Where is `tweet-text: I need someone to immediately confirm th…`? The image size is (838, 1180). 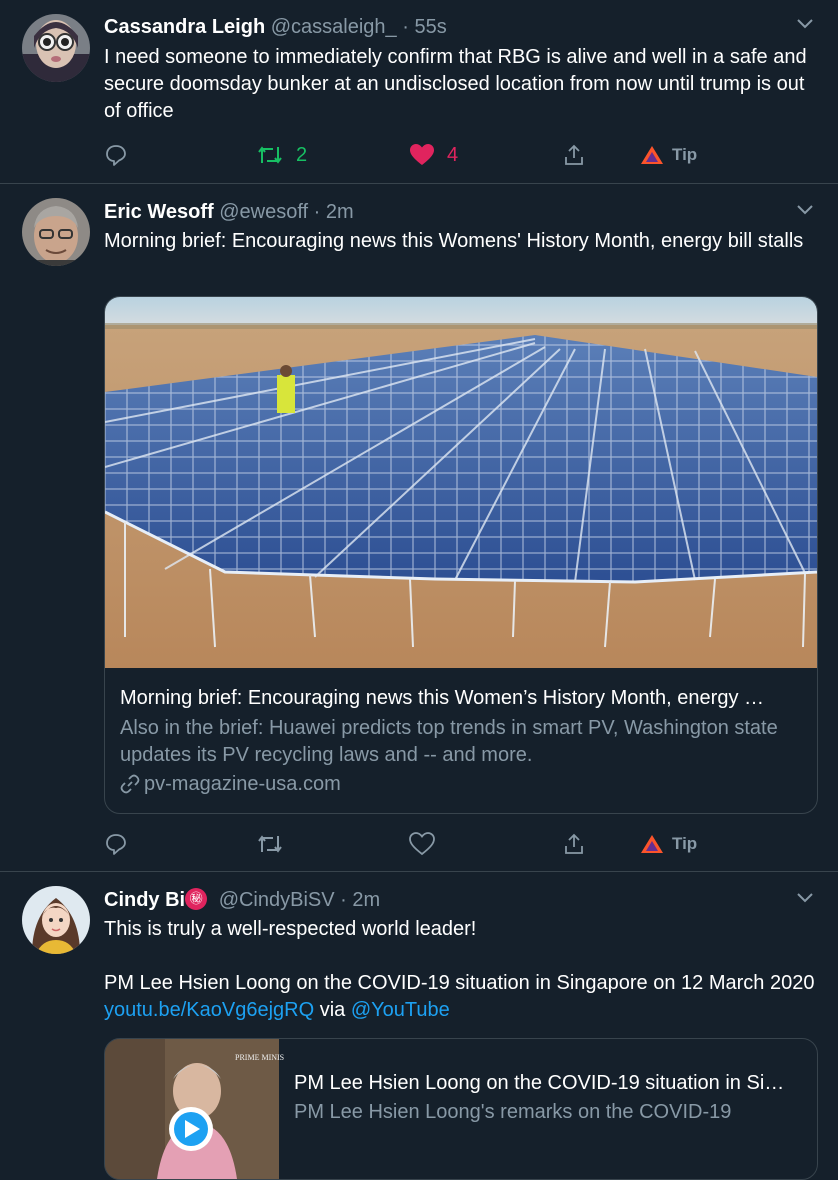 tweet-text: I need someone to immediately confirm th… is located at coordinates (455, 84).